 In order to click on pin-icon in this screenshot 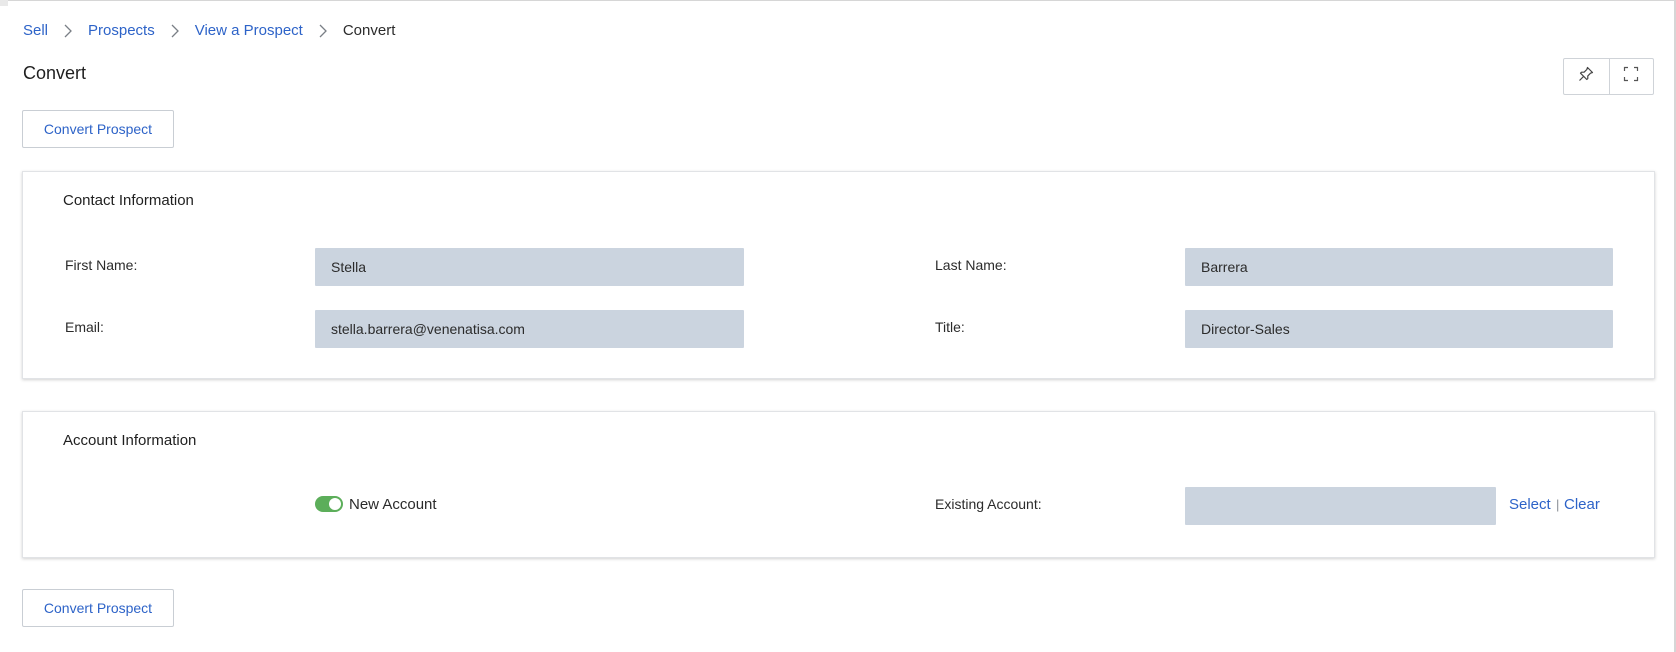, I will do `click(1586, 76)`.